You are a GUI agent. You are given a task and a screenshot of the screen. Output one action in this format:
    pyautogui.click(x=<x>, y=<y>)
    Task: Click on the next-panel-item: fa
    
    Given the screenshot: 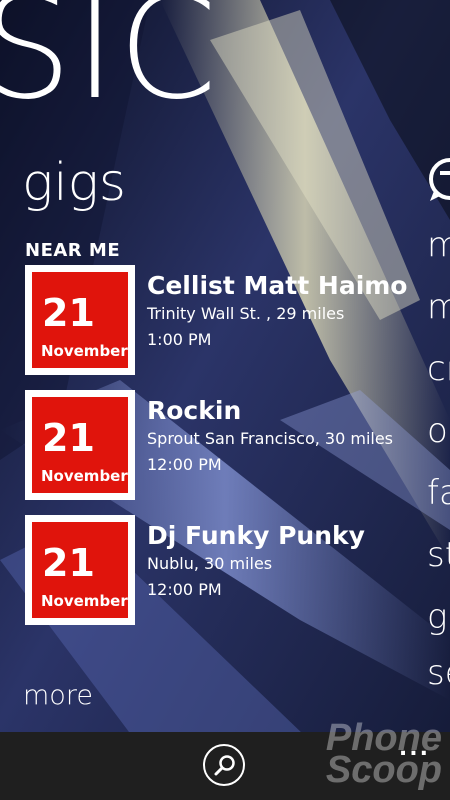 What is the action you would take?
    pyautogui.click(x=438, y=493)
    